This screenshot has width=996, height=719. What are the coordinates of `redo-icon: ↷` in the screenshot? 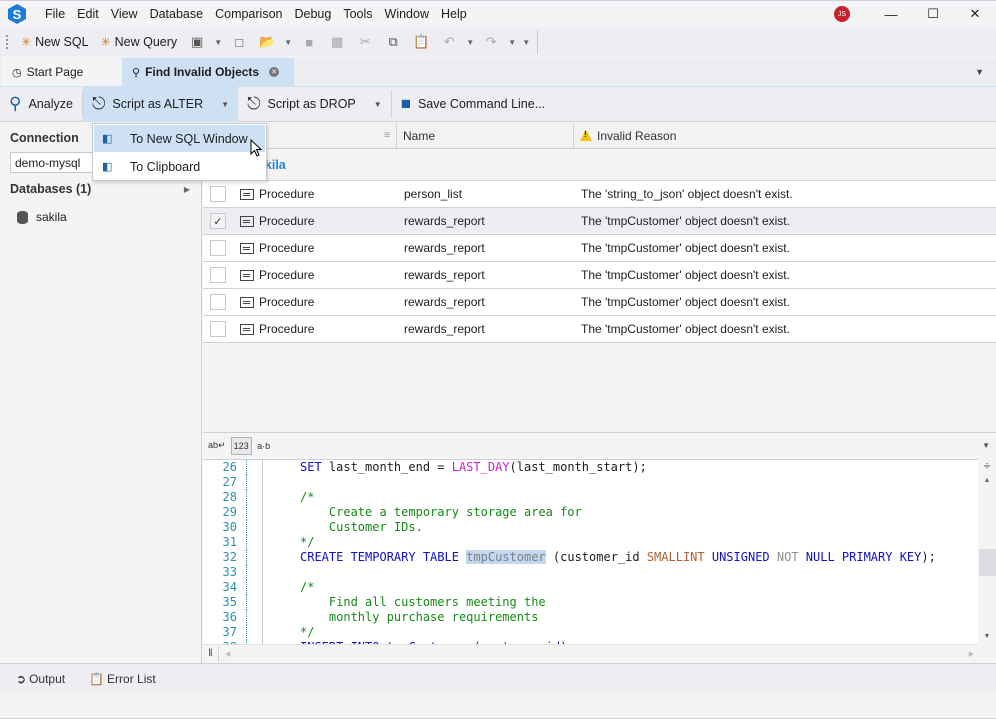 It's located at (491, 42).